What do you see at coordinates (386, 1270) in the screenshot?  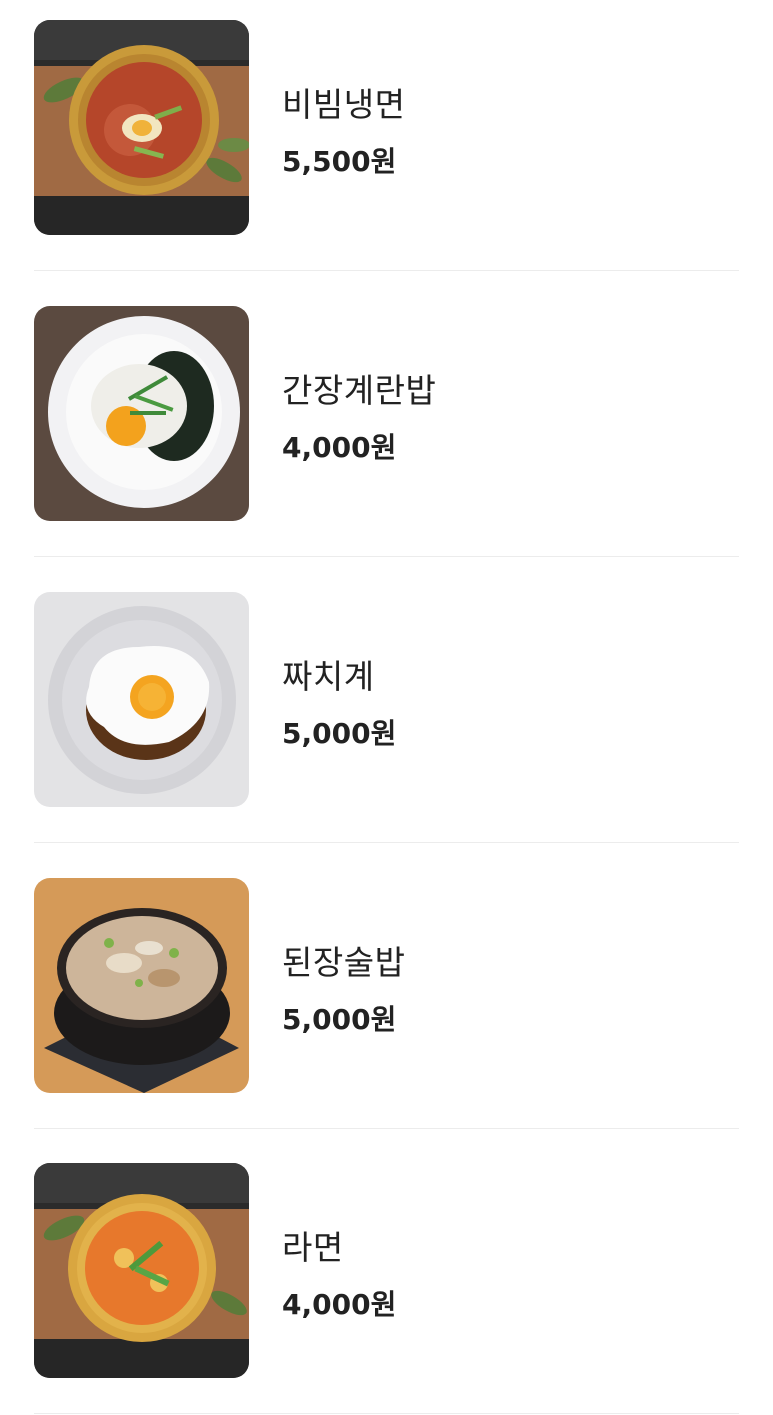 I see `menu-item-ramyeon: 라면 4,000원` at bounding box center [386, 1270].